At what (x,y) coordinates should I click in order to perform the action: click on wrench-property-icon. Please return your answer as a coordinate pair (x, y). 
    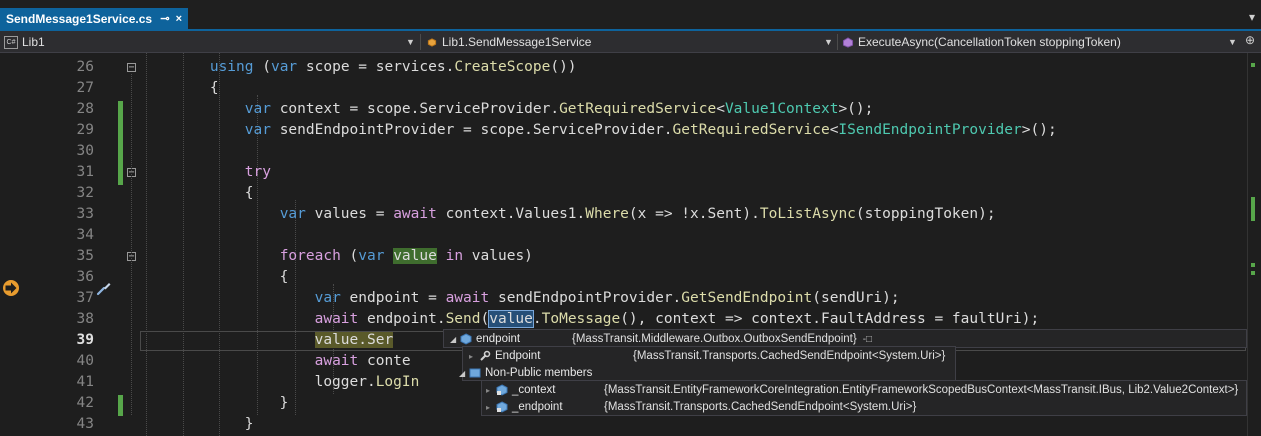
    Looking at the image, I should click on (485, 355).